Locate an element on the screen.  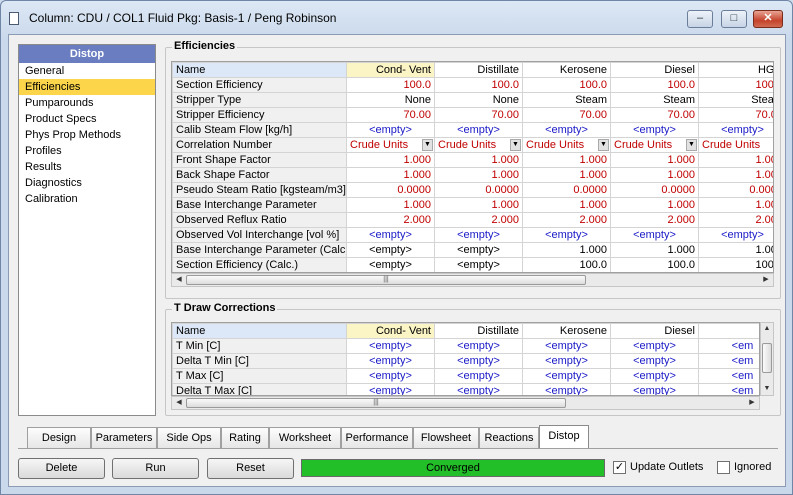
tab-rating: Rating is located at coordinates (245, 437).